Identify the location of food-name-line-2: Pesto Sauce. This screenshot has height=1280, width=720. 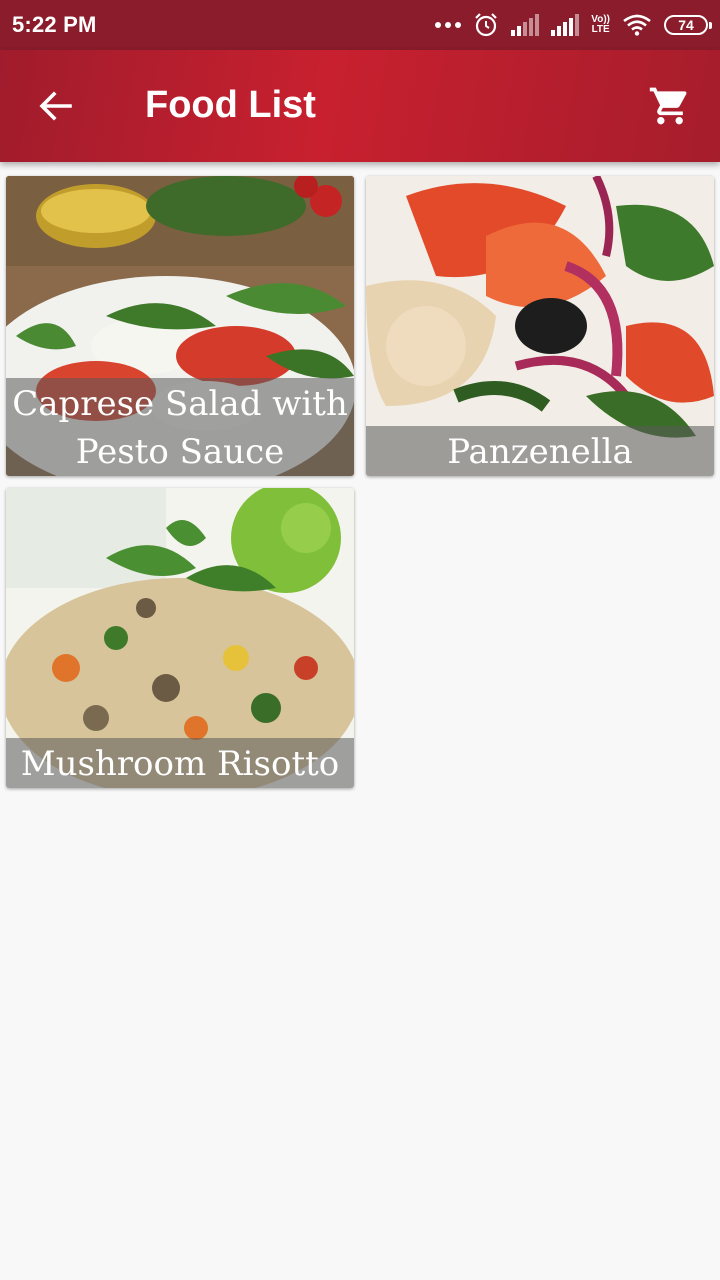
(180, 452).